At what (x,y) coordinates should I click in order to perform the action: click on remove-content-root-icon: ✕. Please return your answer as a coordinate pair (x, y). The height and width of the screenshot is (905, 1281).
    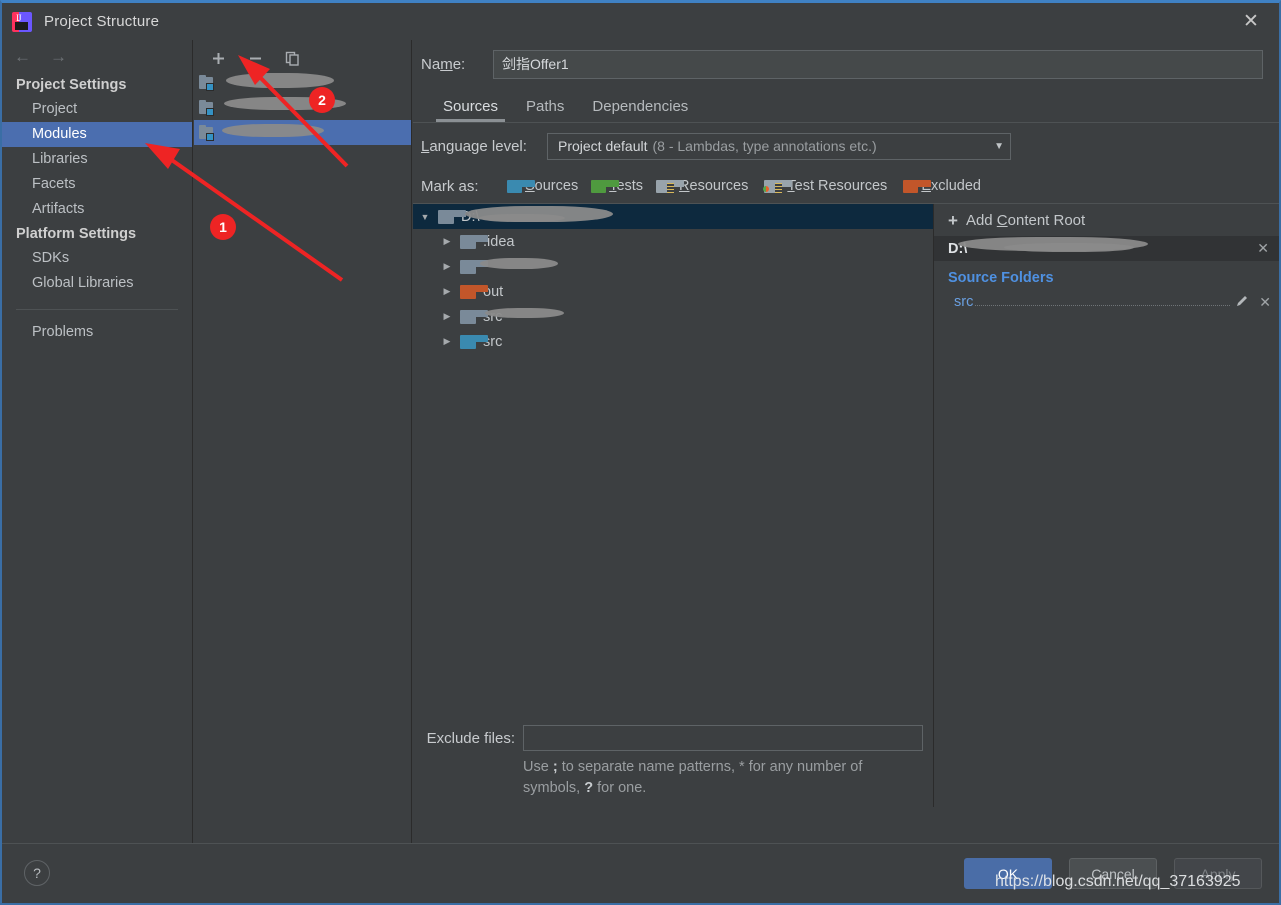
    Looking at the image, I should click on (1263, 248).